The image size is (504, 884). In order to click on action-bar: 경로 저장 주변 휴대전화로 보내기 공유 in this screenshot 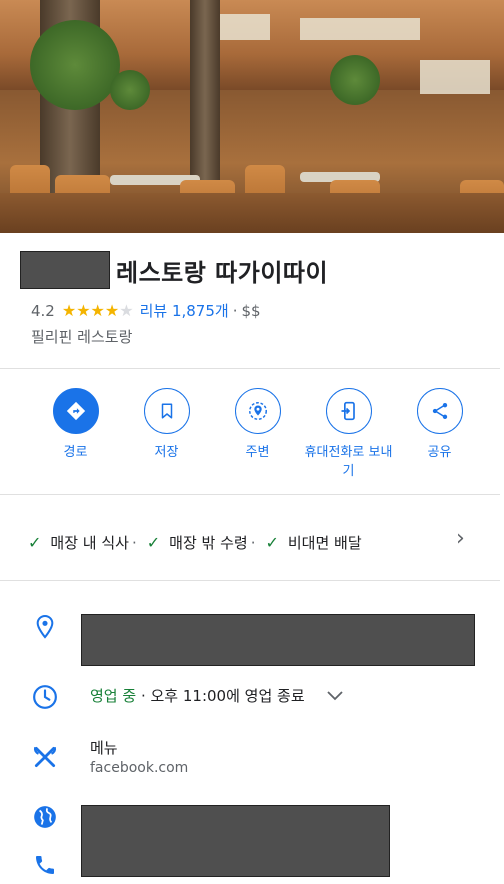, I will do `click(260, 434)`.